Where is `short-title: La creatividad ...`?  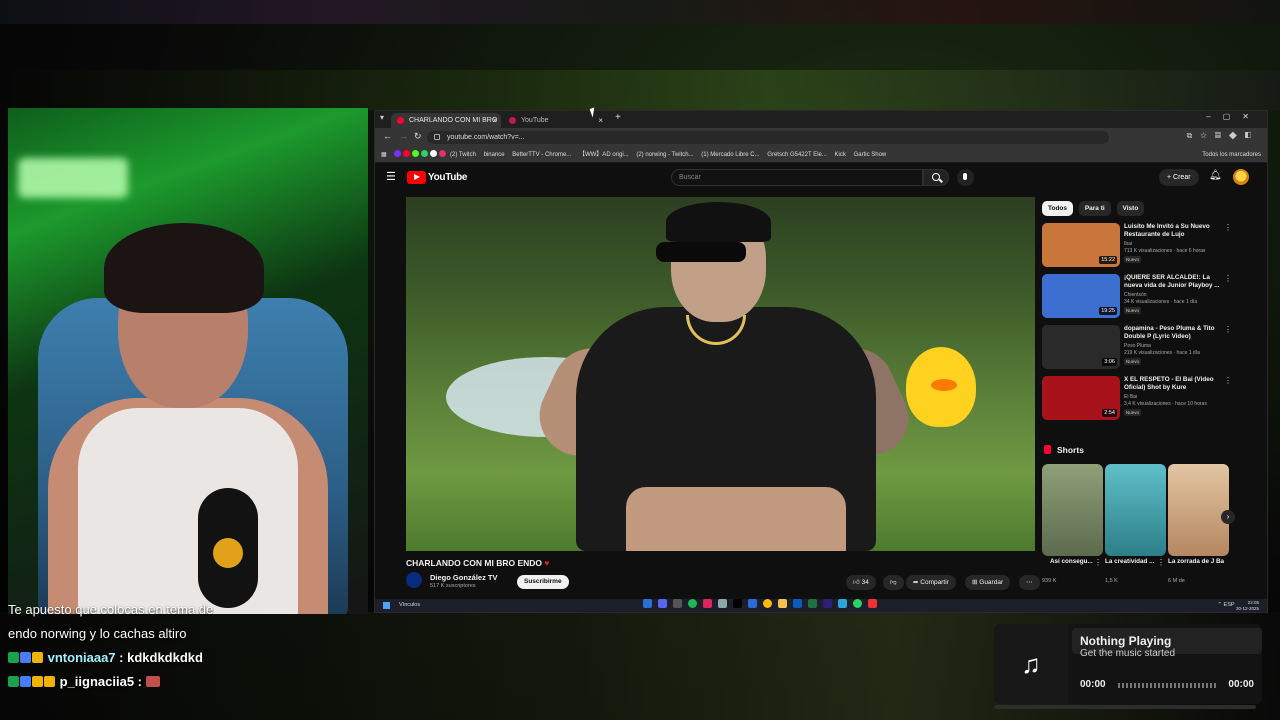 short-title: La creatividad ... is located at coordinates (1133, 562).